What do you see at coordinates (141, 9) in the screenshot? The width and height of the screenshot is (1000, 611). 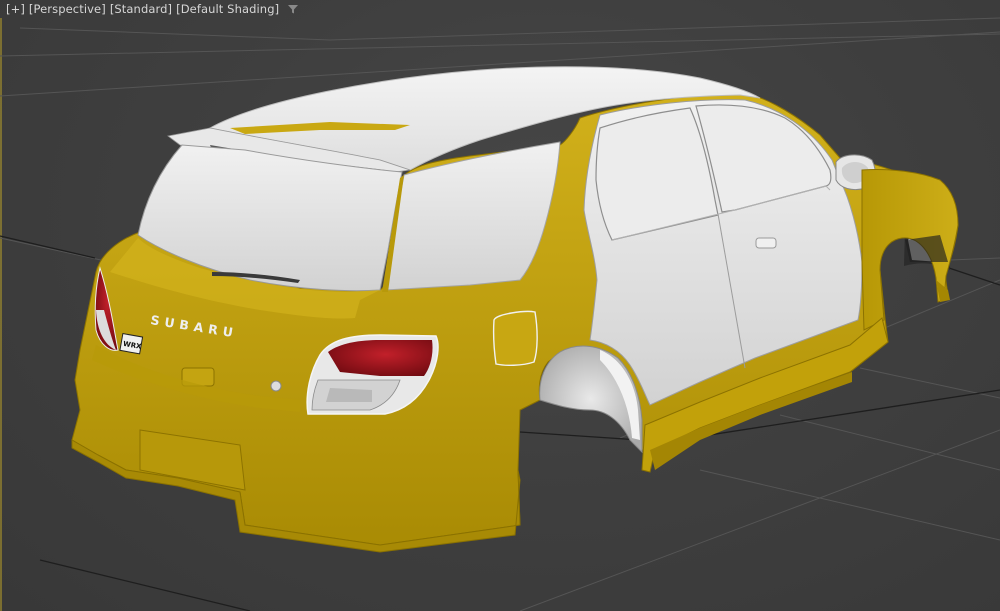 I see `viewport-render-mode-menu: [Standard]` at bounding box center [141, 9].